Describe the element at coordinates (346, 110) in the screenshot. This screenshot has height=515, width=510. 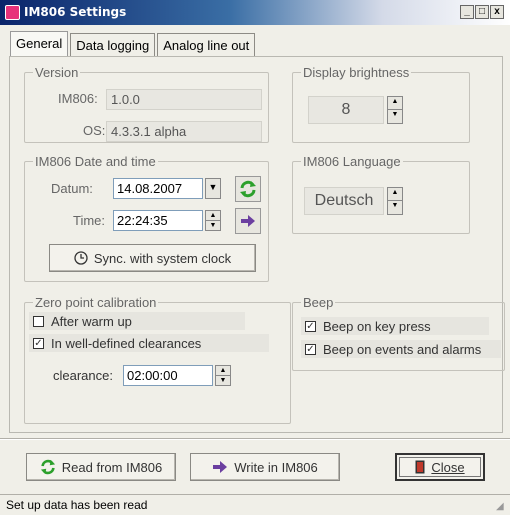
I see `brightness-value: 8` at that location.